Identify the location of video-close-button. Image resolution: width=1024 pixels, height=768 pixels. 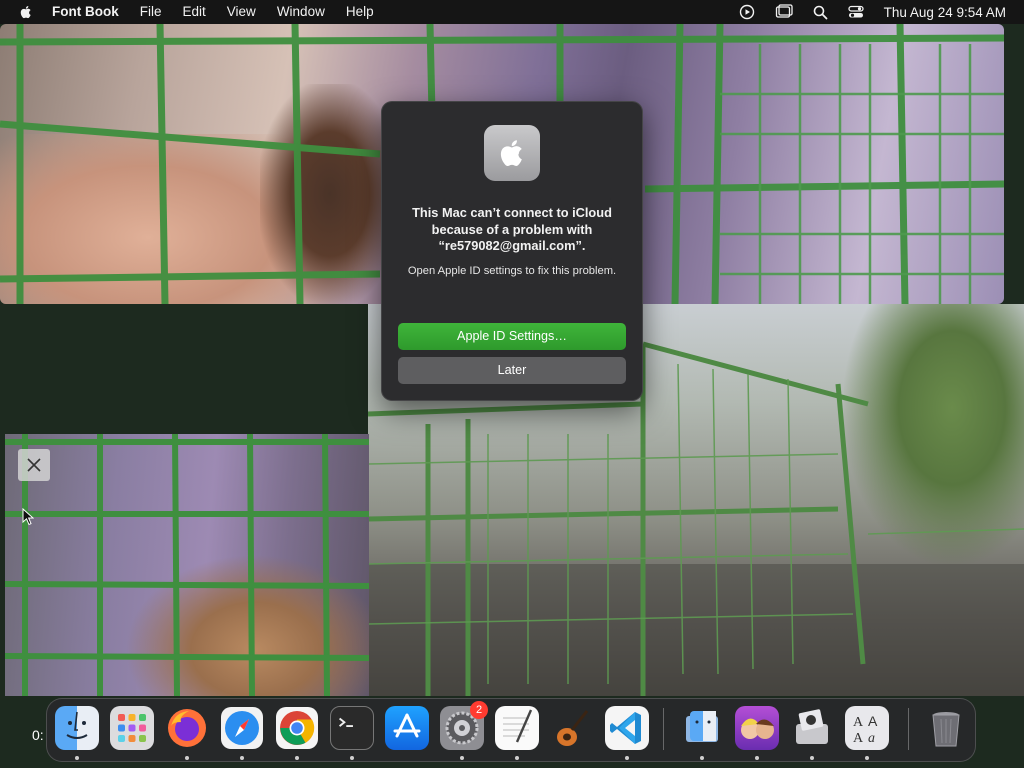
(34, 465).